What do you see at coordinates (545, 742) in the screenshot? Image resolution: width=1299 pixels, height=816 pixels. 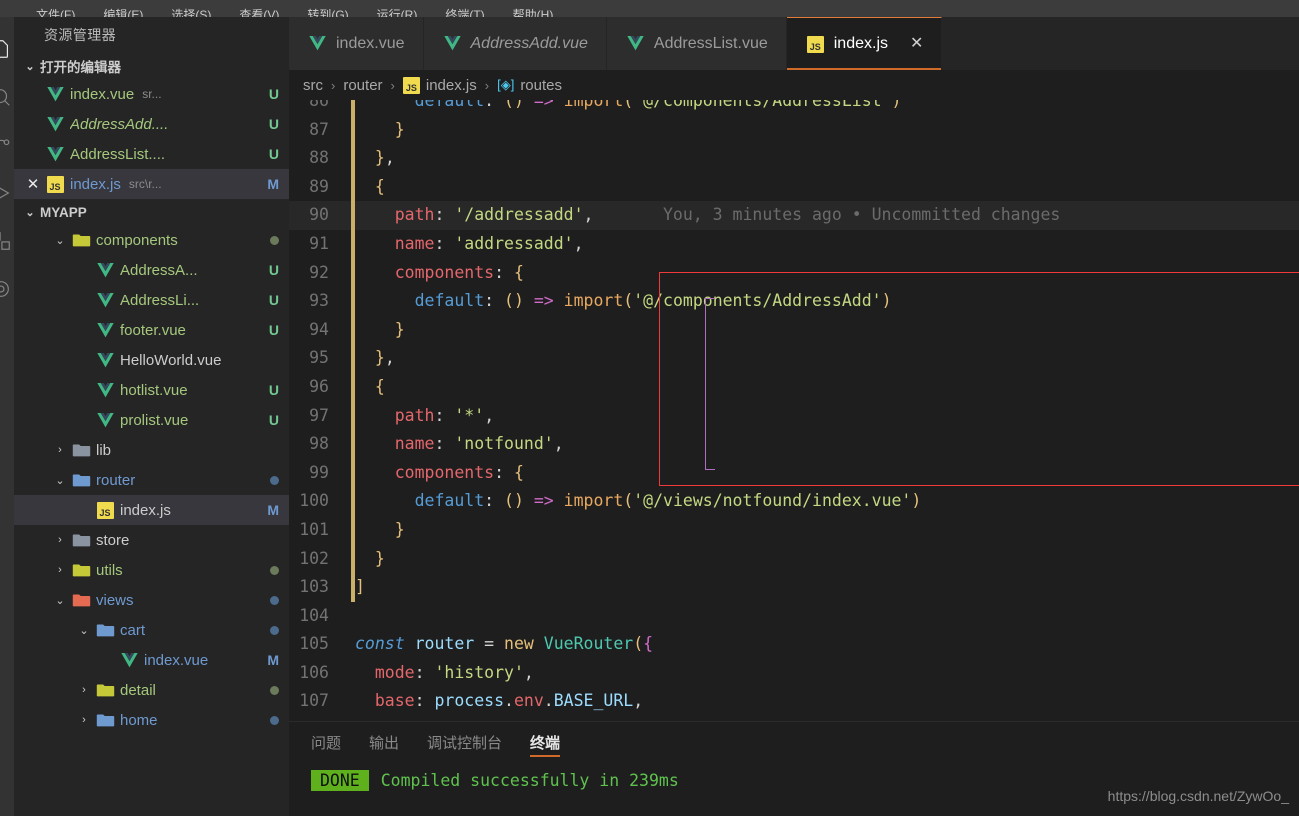 I see `panel-tab: 终端` at bounding box center [545, 742].